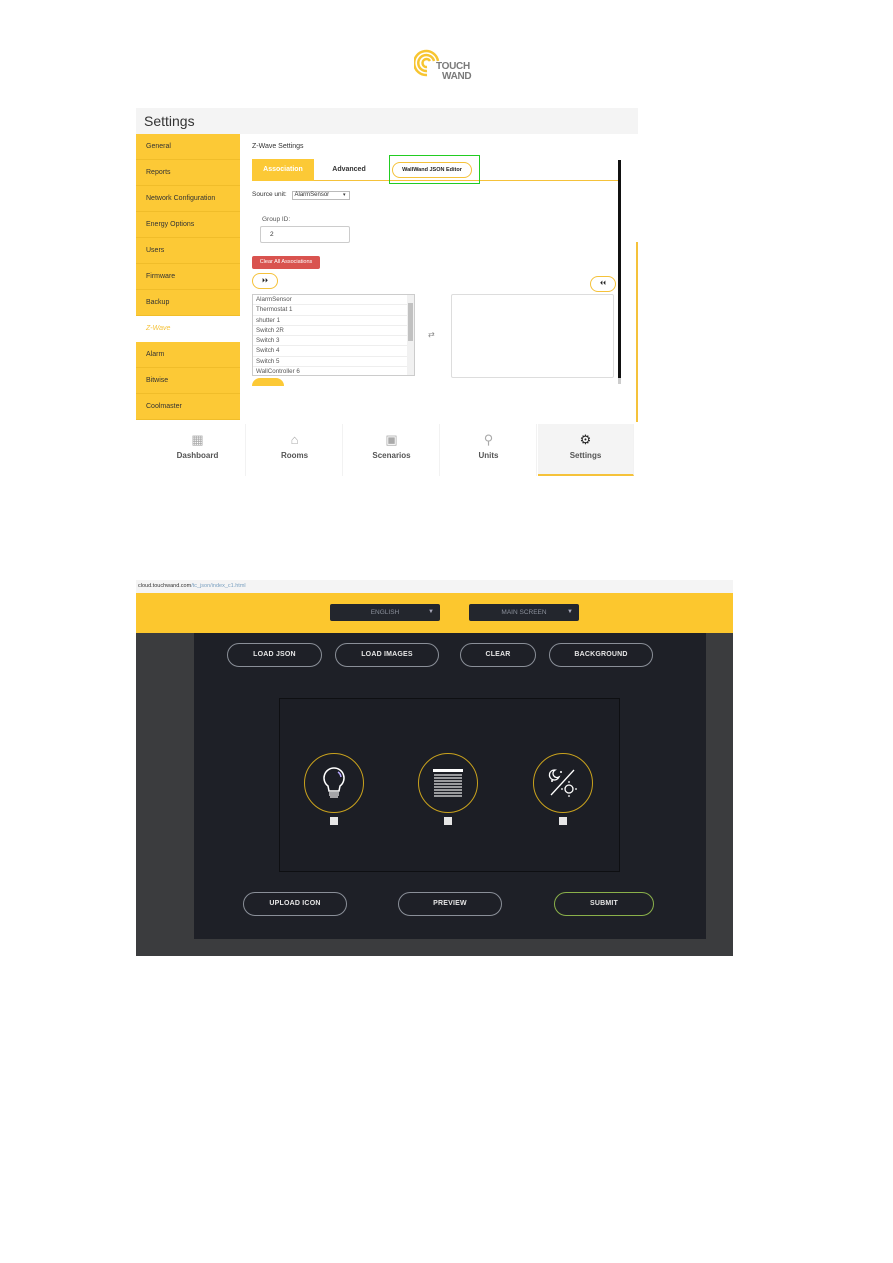 This screenshot has width=893, height=1263. What do you see at coordinates (586, 450) in the screenshot?
I see `nav-settings: ⚙ Settings` at bounding box center [586, 450].